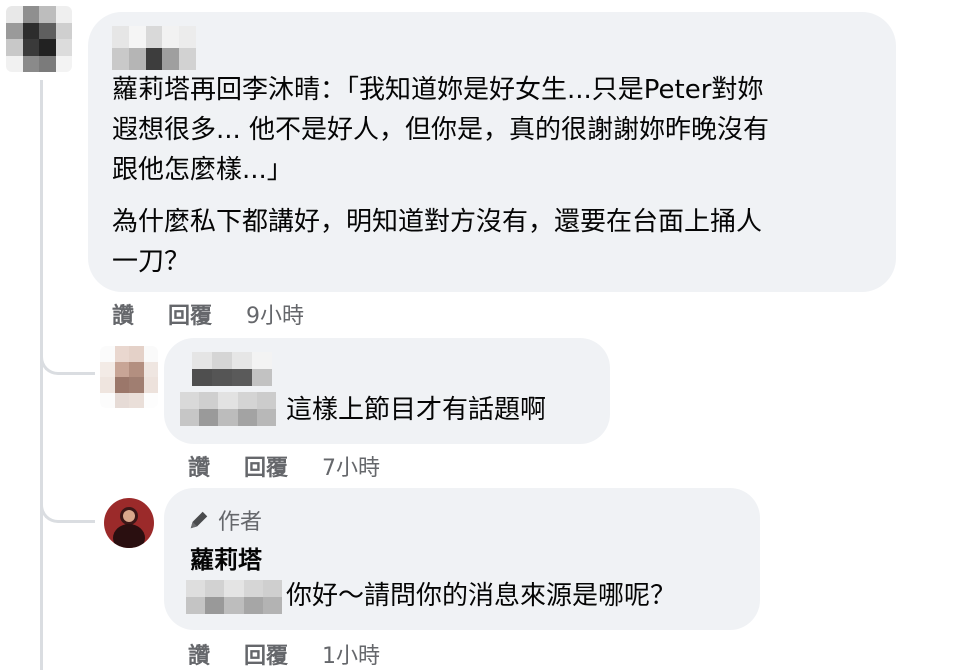 The height and width of the screenshot is (670, 966). I want to click on comment-actions: 讚 回覆 9小時, so click(208, 314).